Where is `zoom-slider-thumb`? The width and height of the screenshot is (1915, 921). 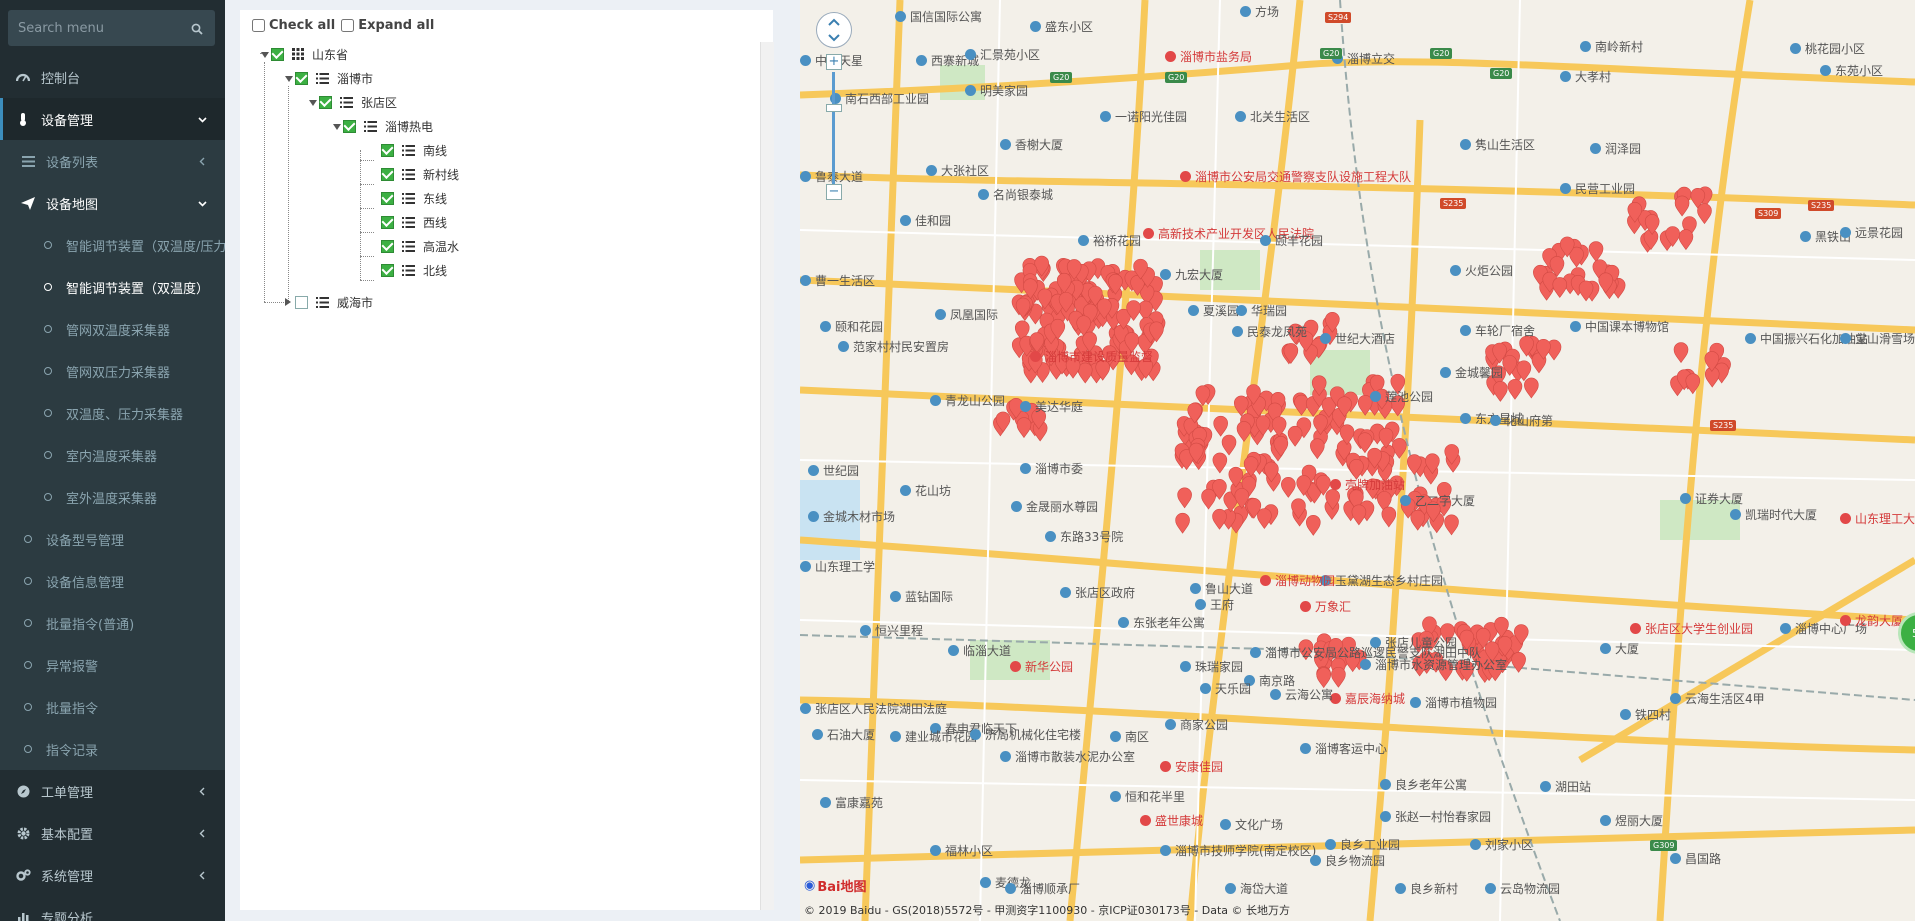
zoom-slider-thumb is located at coordinates (834, 108).